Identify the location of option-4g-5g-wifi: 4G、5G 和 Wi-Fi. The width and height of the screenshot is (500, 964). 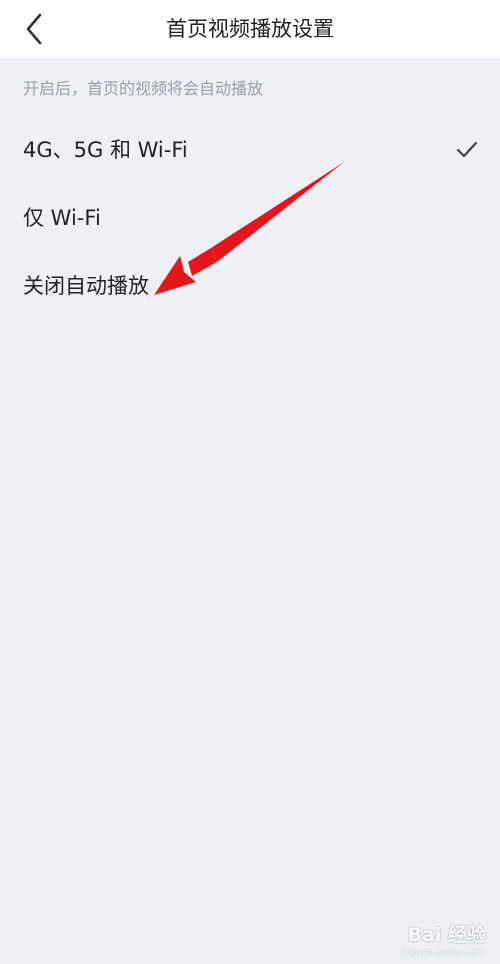
(250, 150).